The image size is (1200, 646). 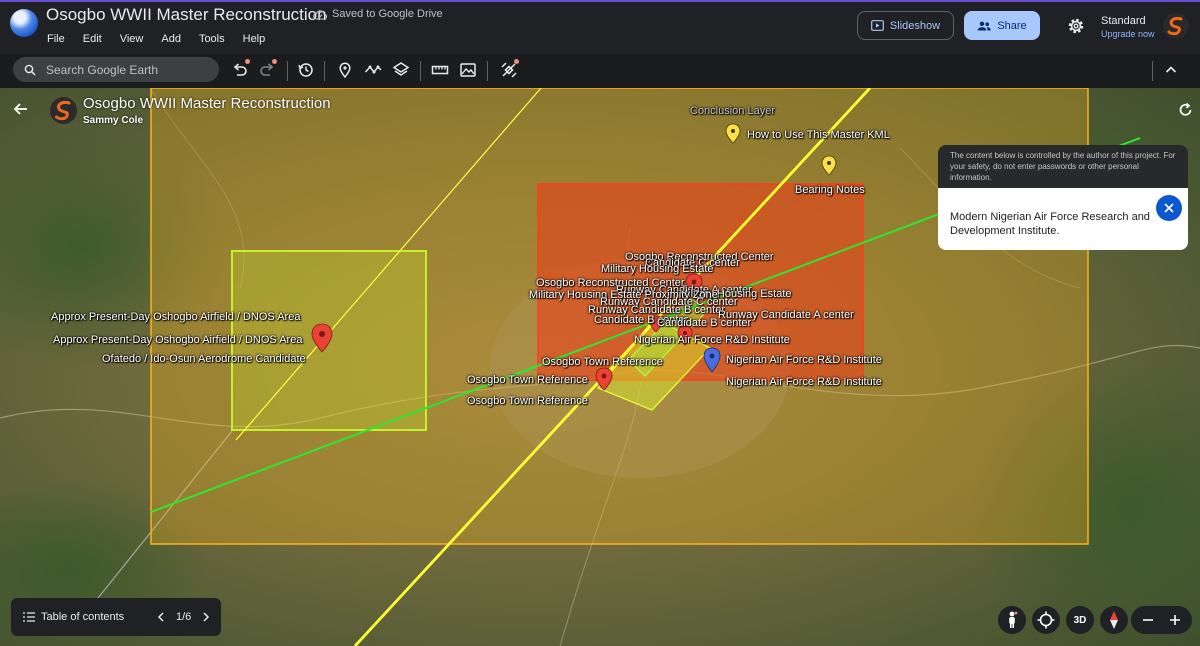 What do you see at coordinates (1012, 25) in the screenshot?
I see `share-label: Share` at bounding box center [1012, 25].